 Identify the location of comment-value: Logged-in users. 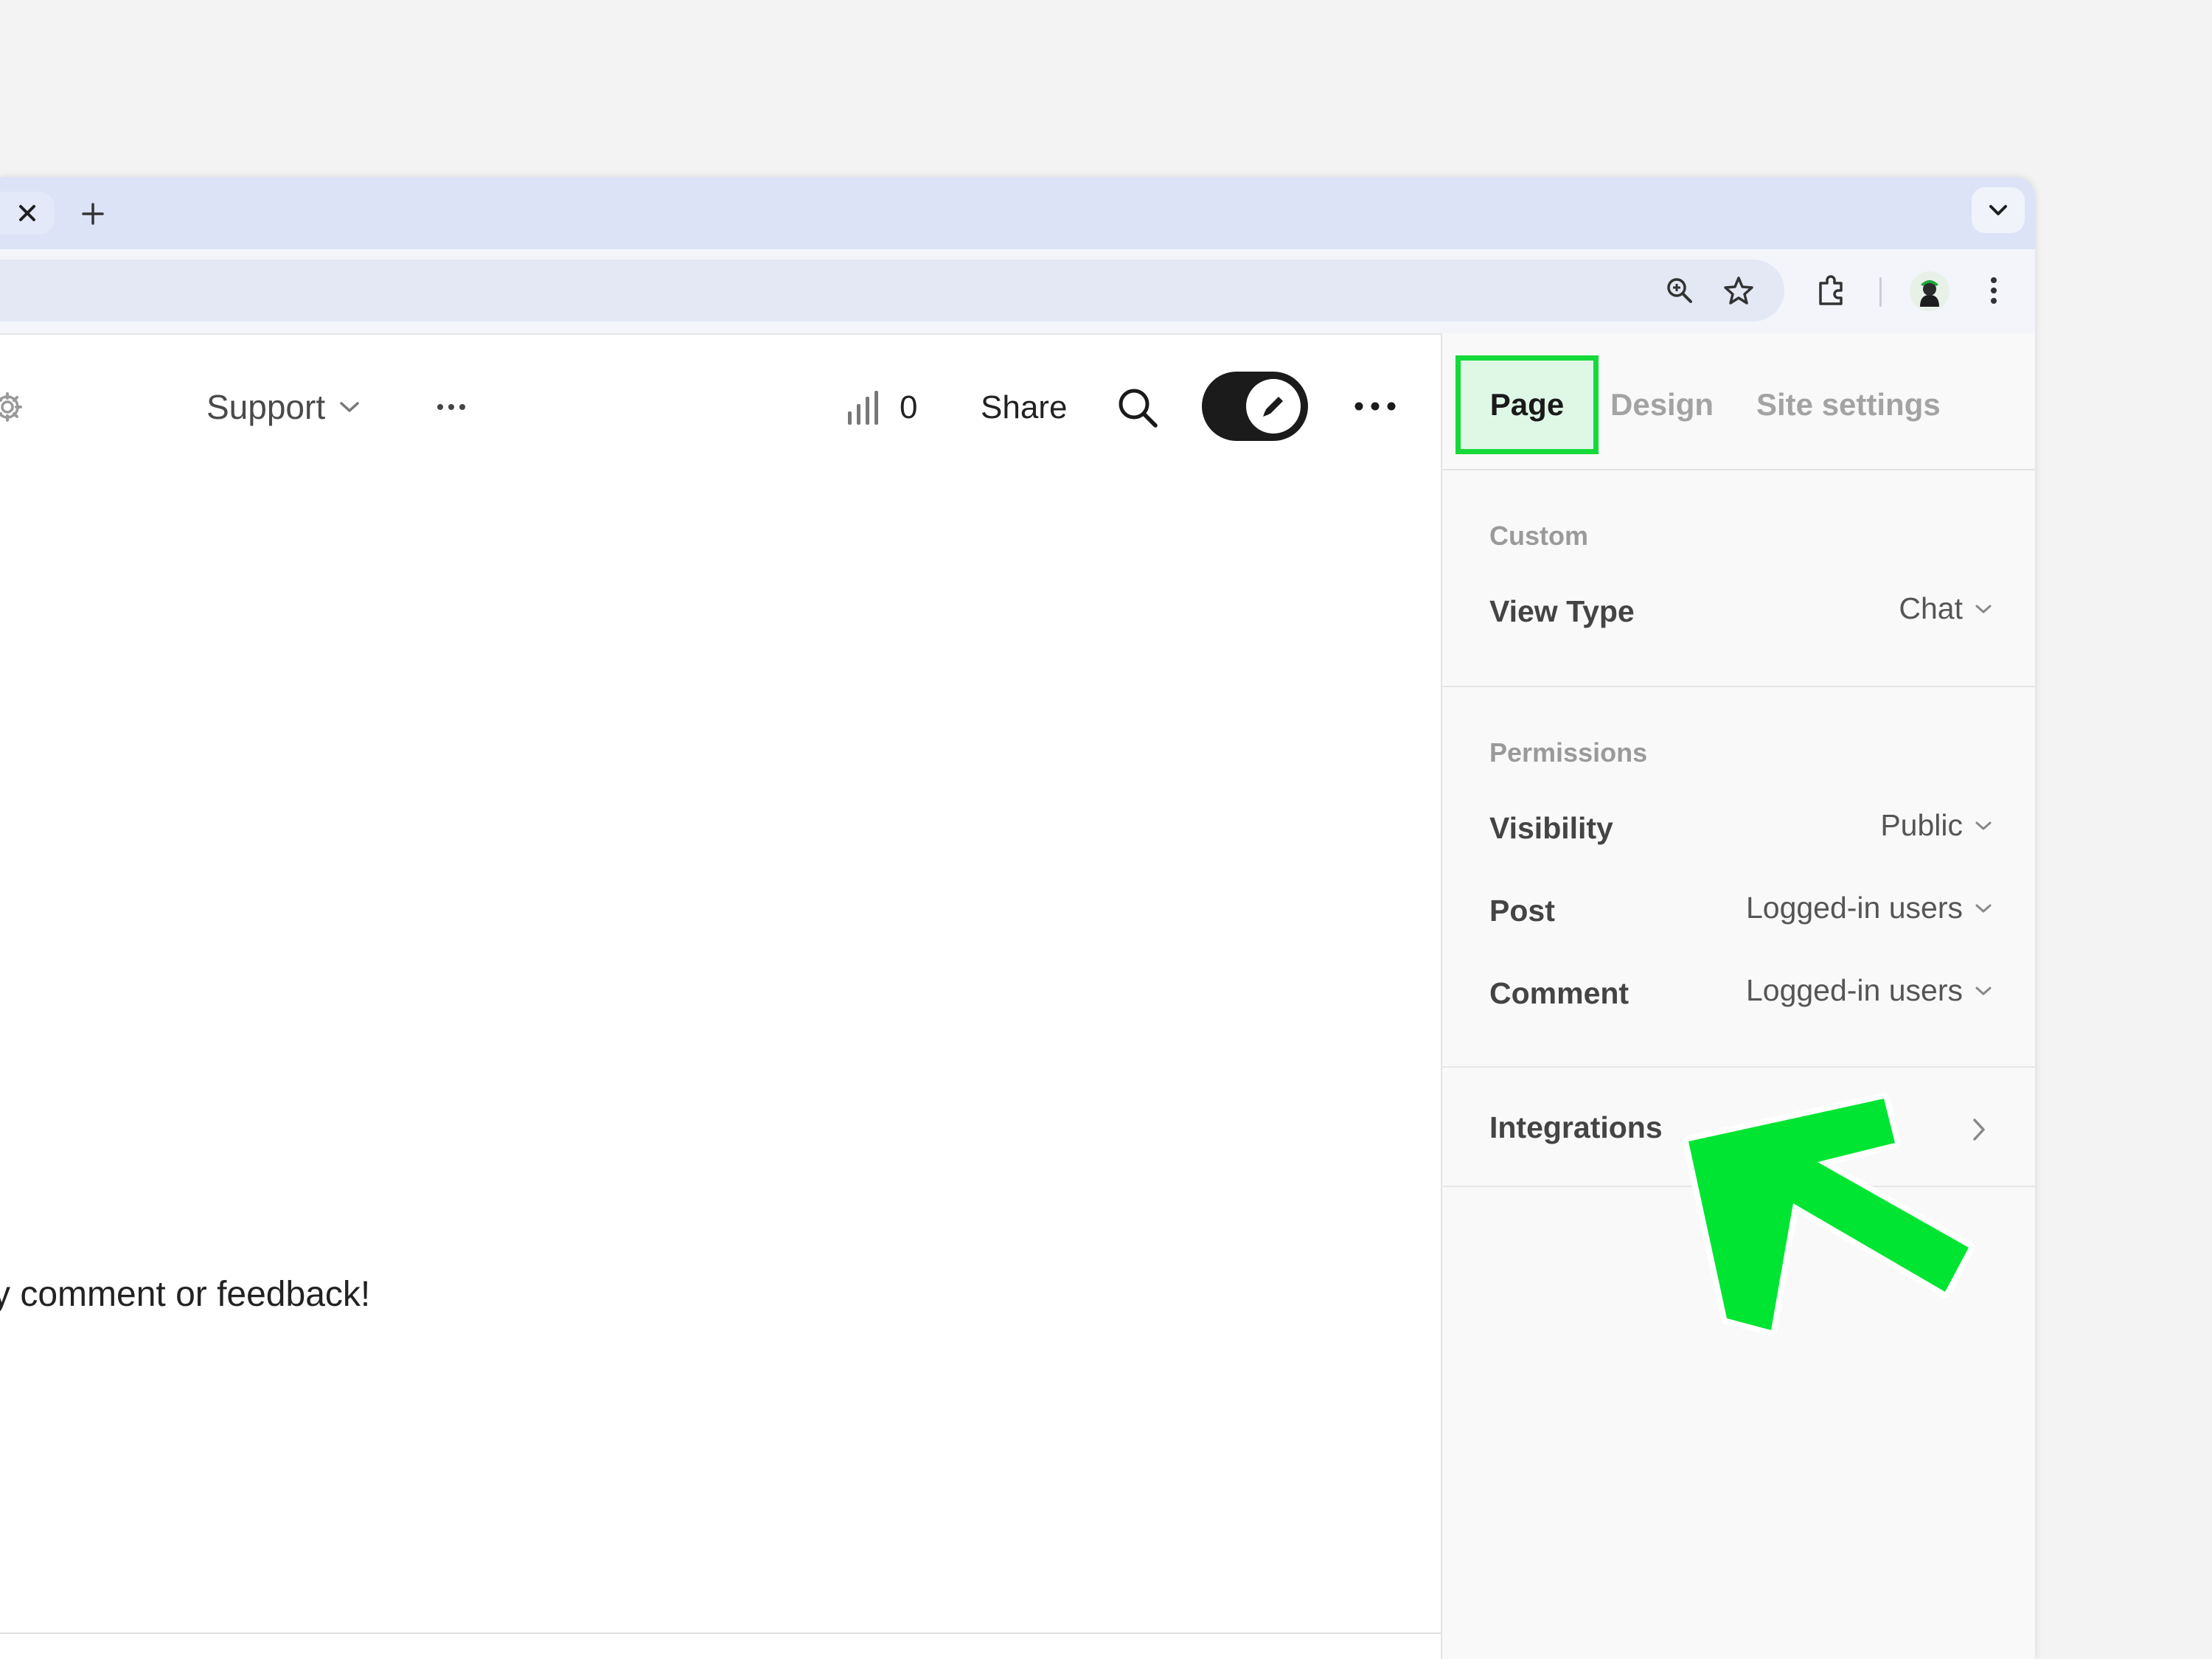
(1854, 990).